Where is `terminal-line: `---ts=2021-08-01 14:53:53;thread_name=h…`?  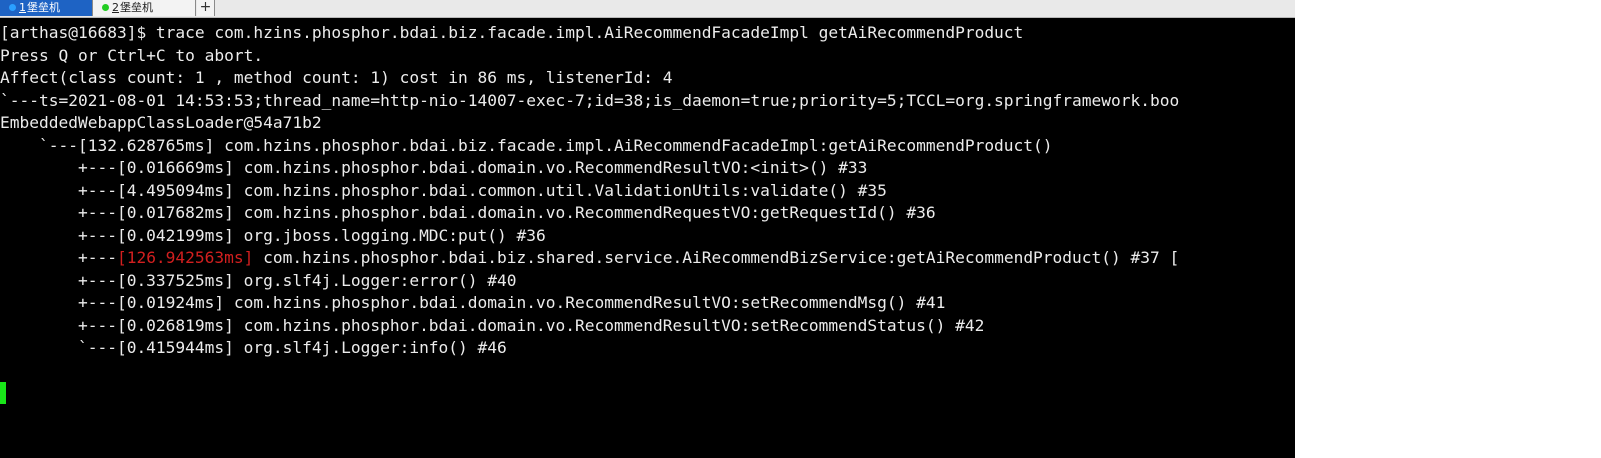
terminal-line: `---ts=2021-08-01 14:53:53;thread_name=h… is located at coordinates (590, 100).